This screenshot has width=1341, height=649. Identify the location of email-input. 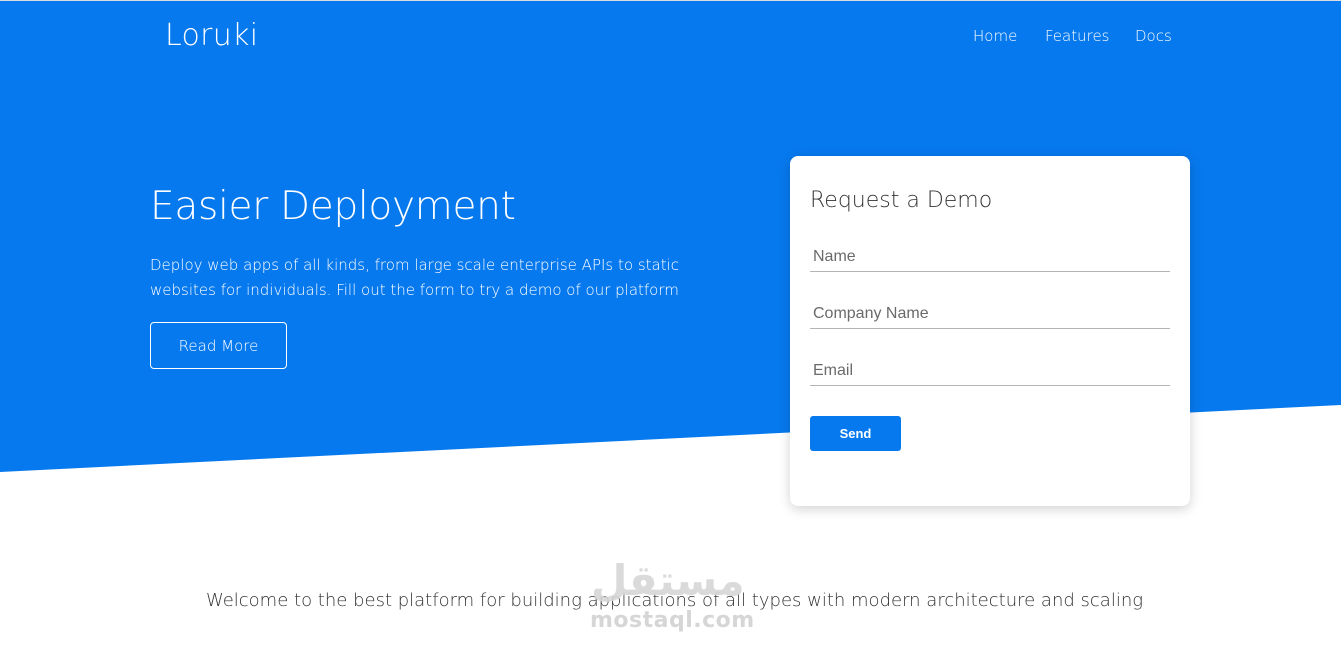
(990, 371).